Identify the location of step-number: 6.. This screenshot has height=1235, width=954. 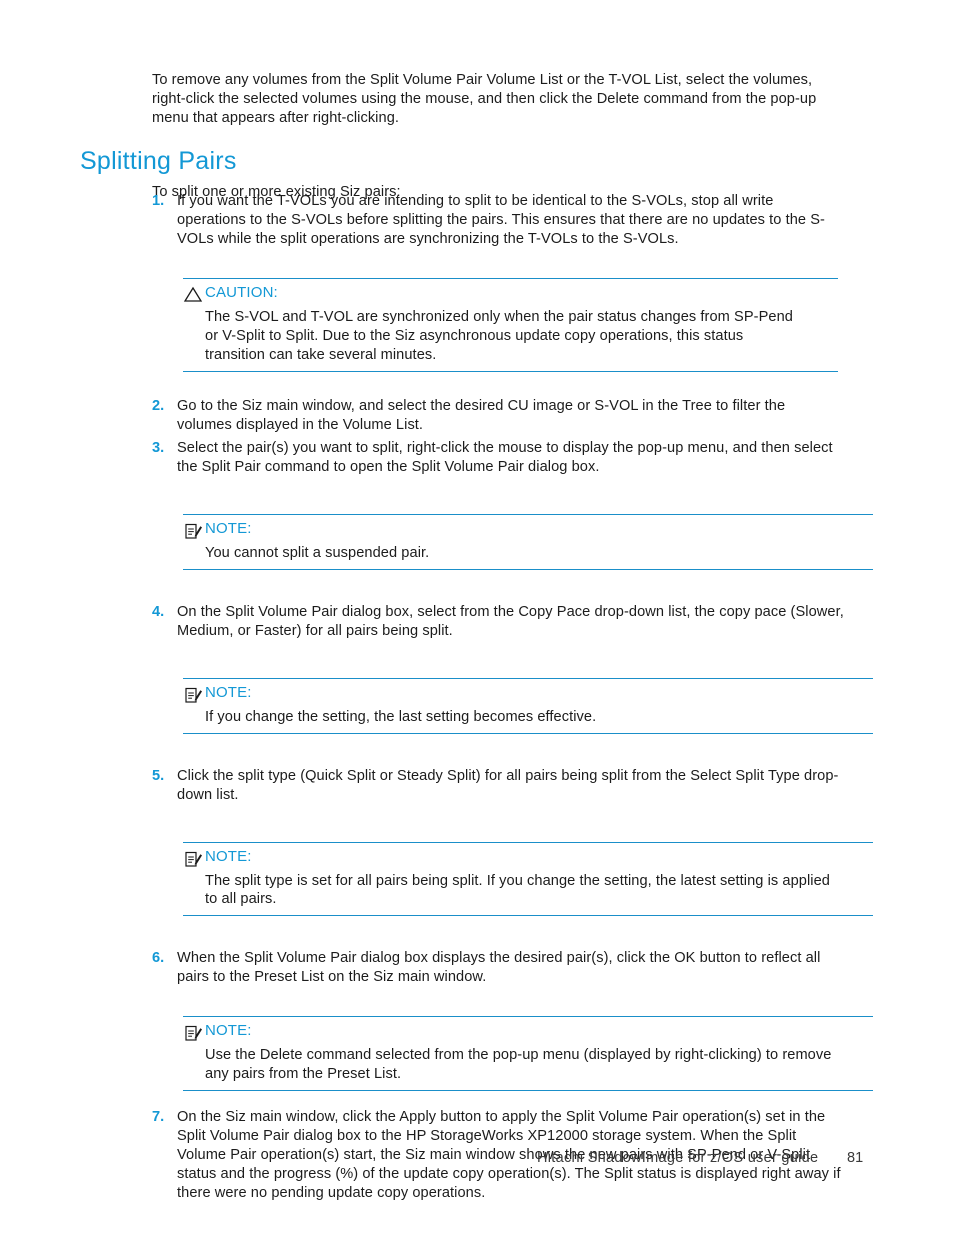
(158, 958).